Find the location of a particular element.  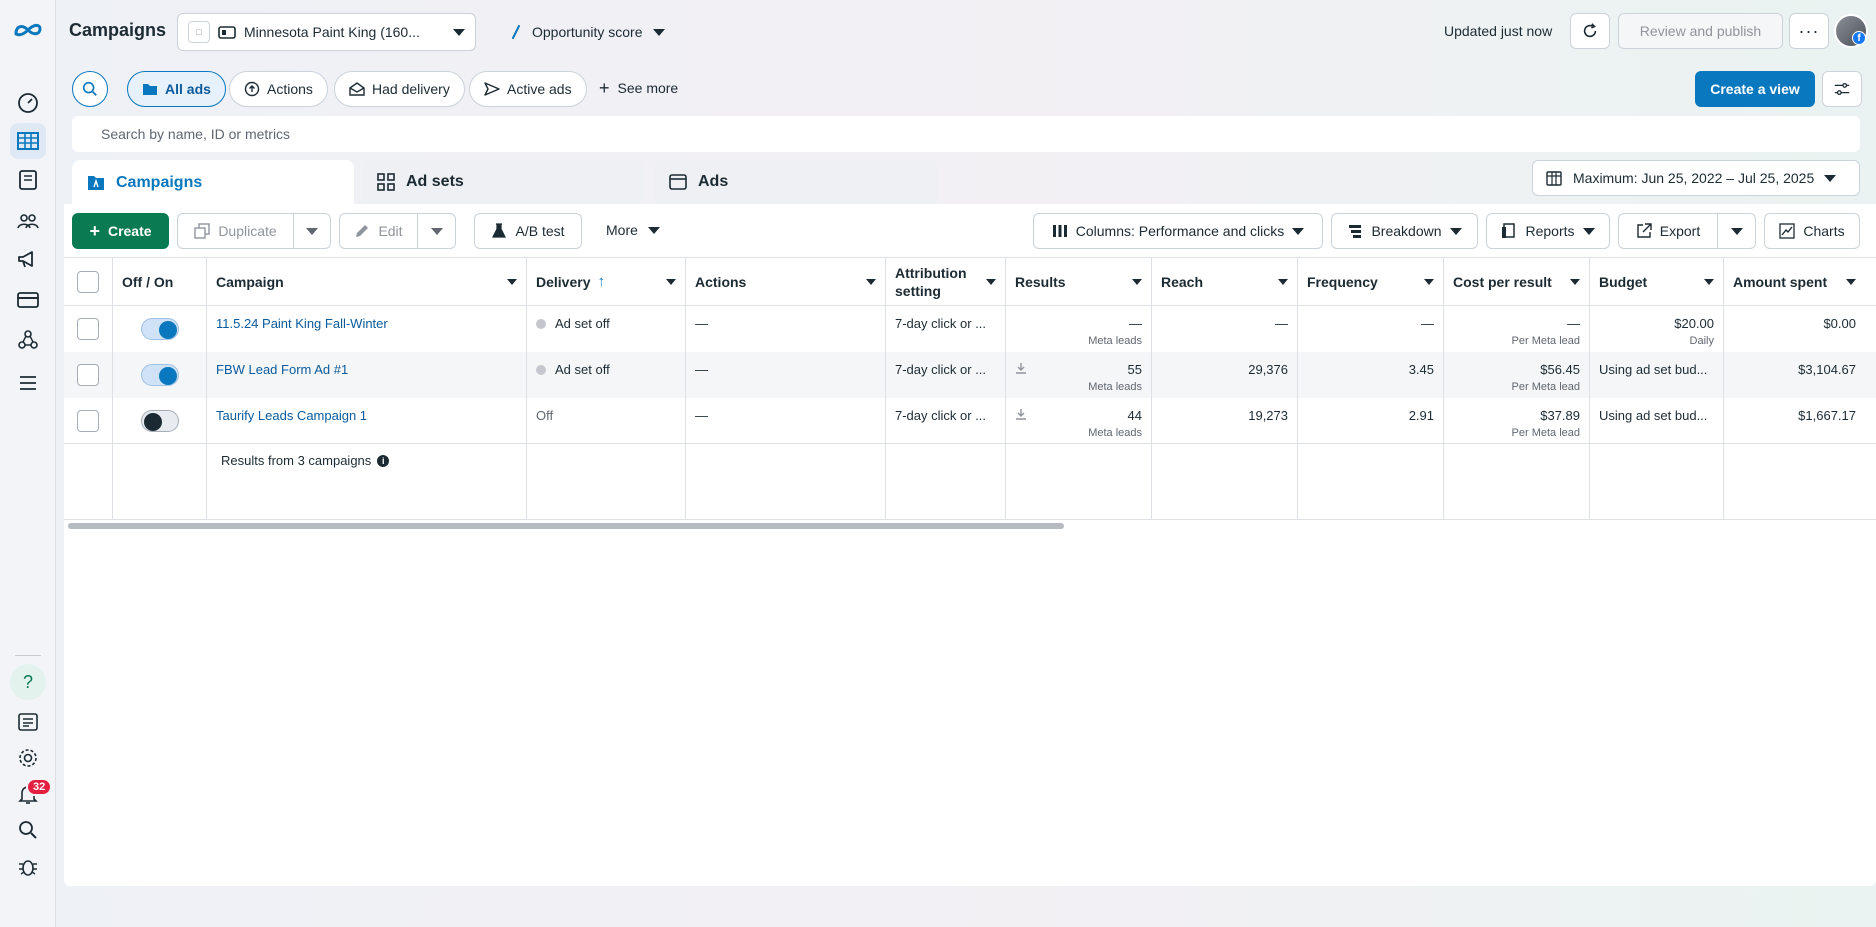

tab-campaigns: Campaigns is located at coordinates (213, 183).